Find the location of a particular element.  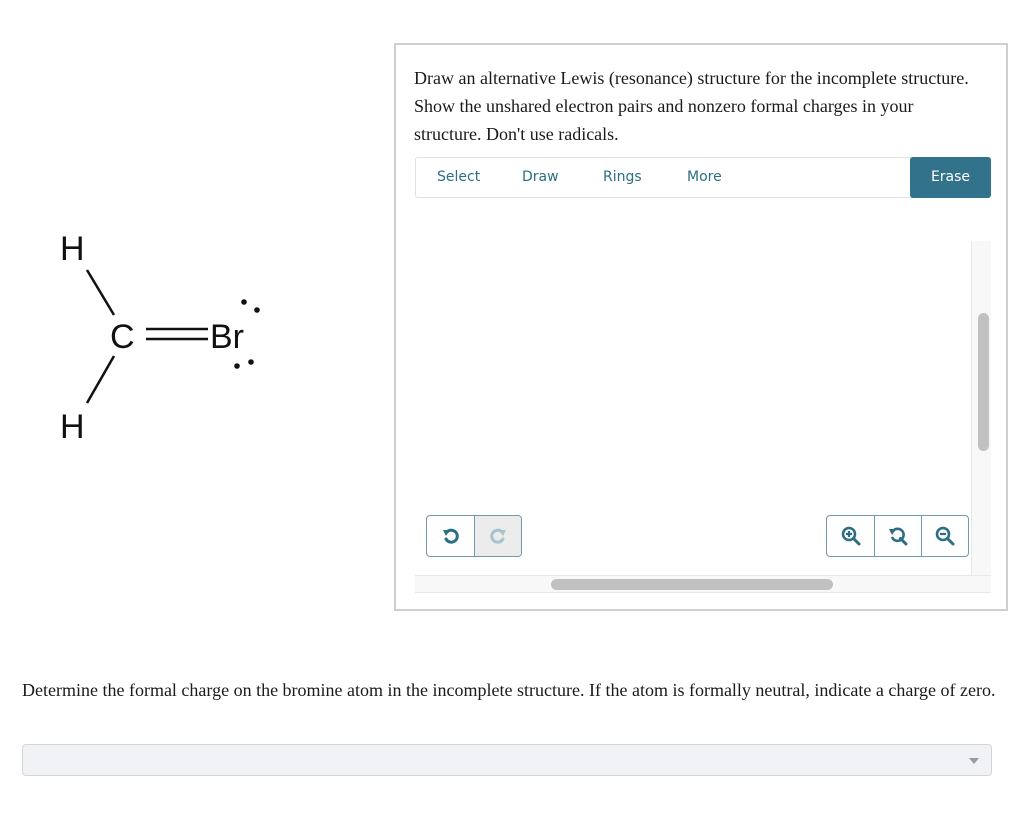

reset-zoom-button is located at coordinates (897, 536).